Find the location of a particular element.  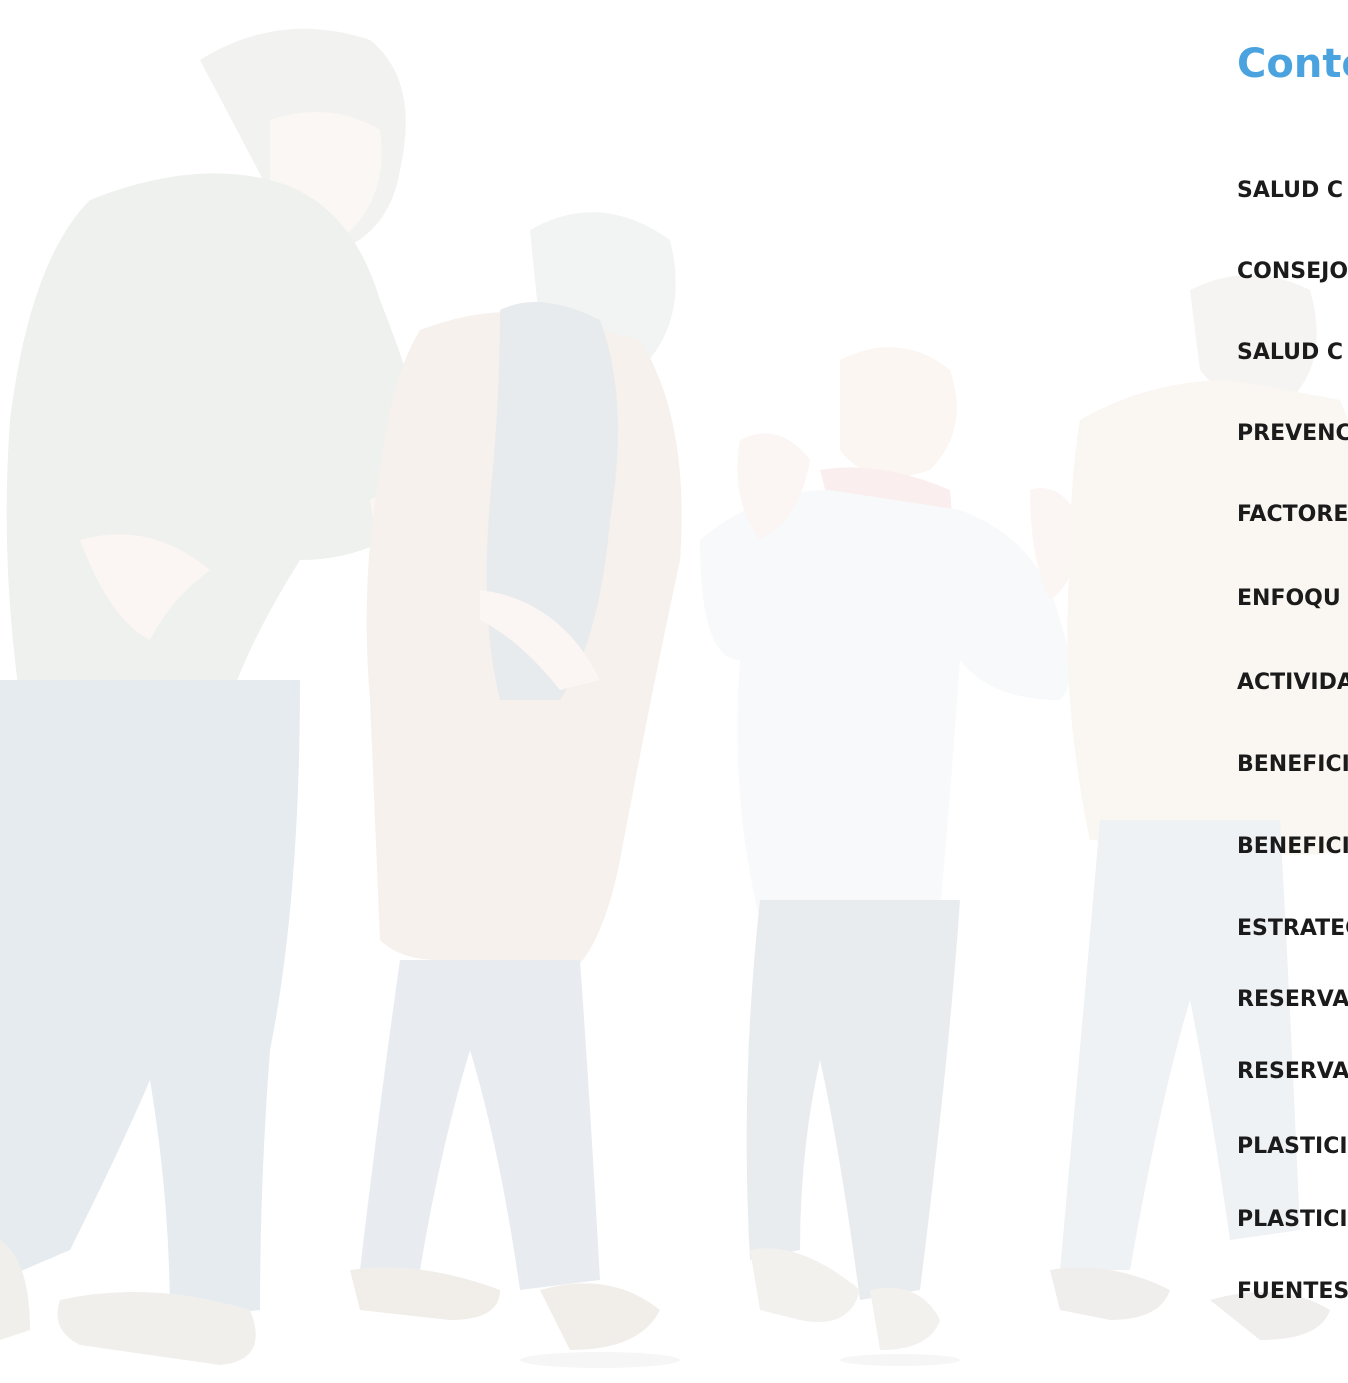

toc-title: Conte is located at coordinates (1292, 64).